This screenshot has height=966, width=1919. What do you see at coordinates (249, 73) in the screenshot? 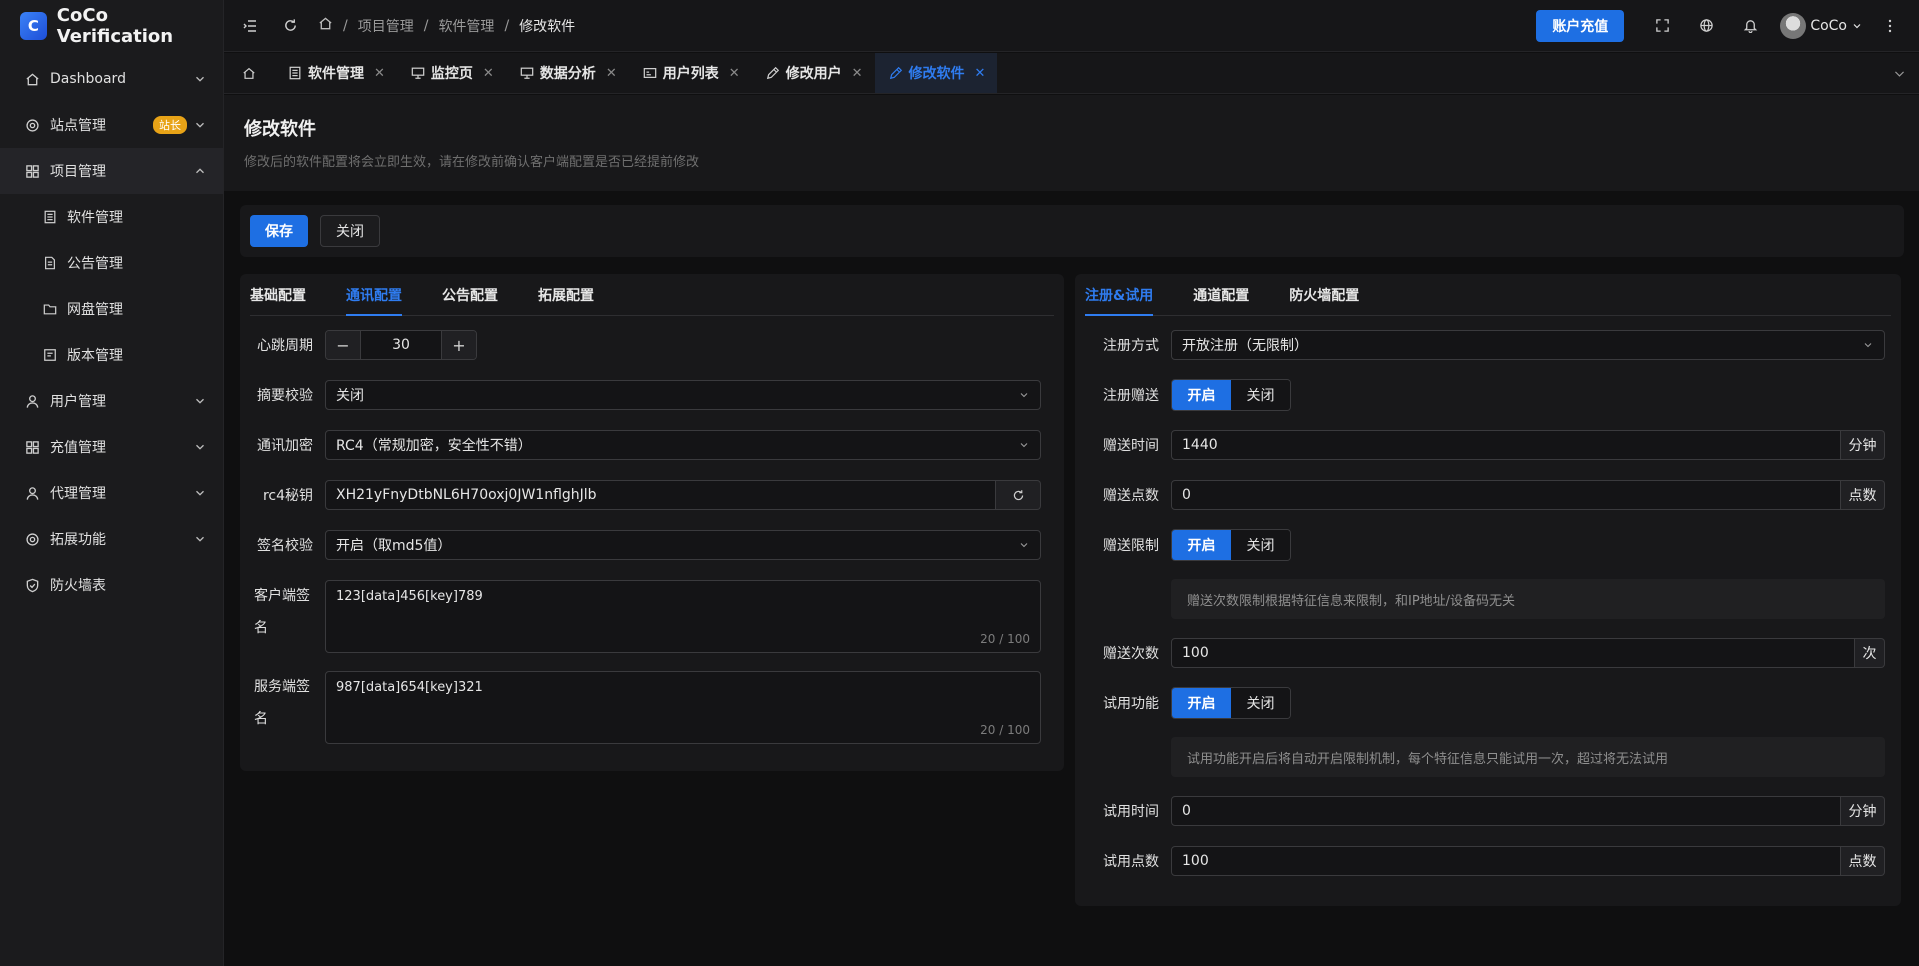
I see `tab-home` at bounding box center [249, 73].